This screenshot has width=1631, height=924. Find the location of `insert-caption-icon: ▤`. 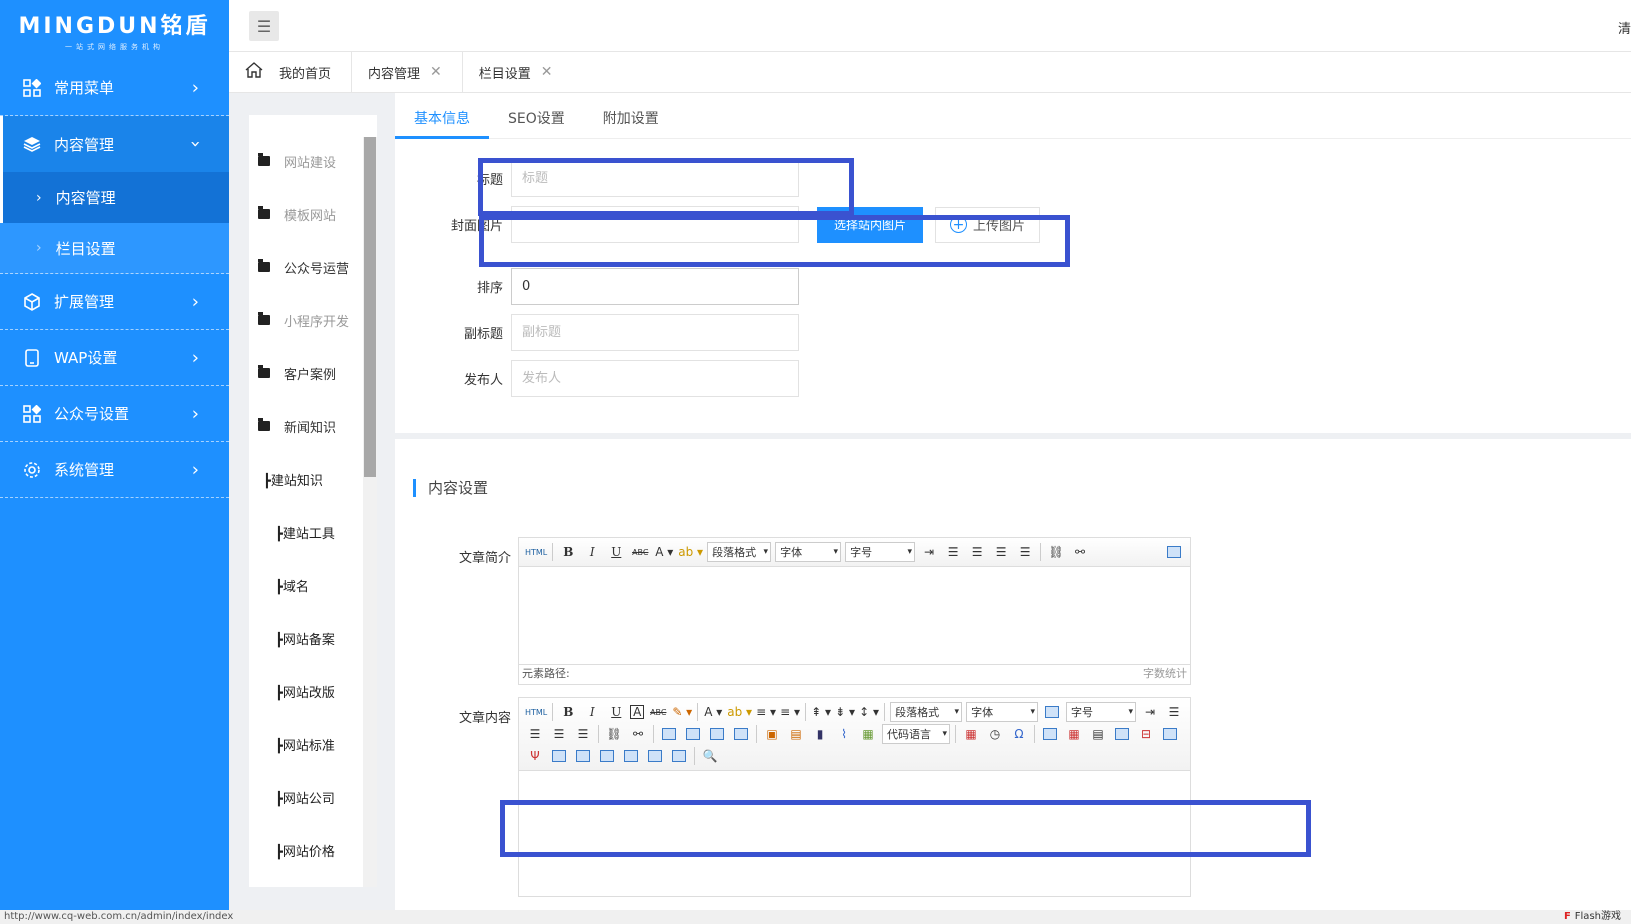

insert-caption-icon: ▤ is located at coordinates (1098, 734).